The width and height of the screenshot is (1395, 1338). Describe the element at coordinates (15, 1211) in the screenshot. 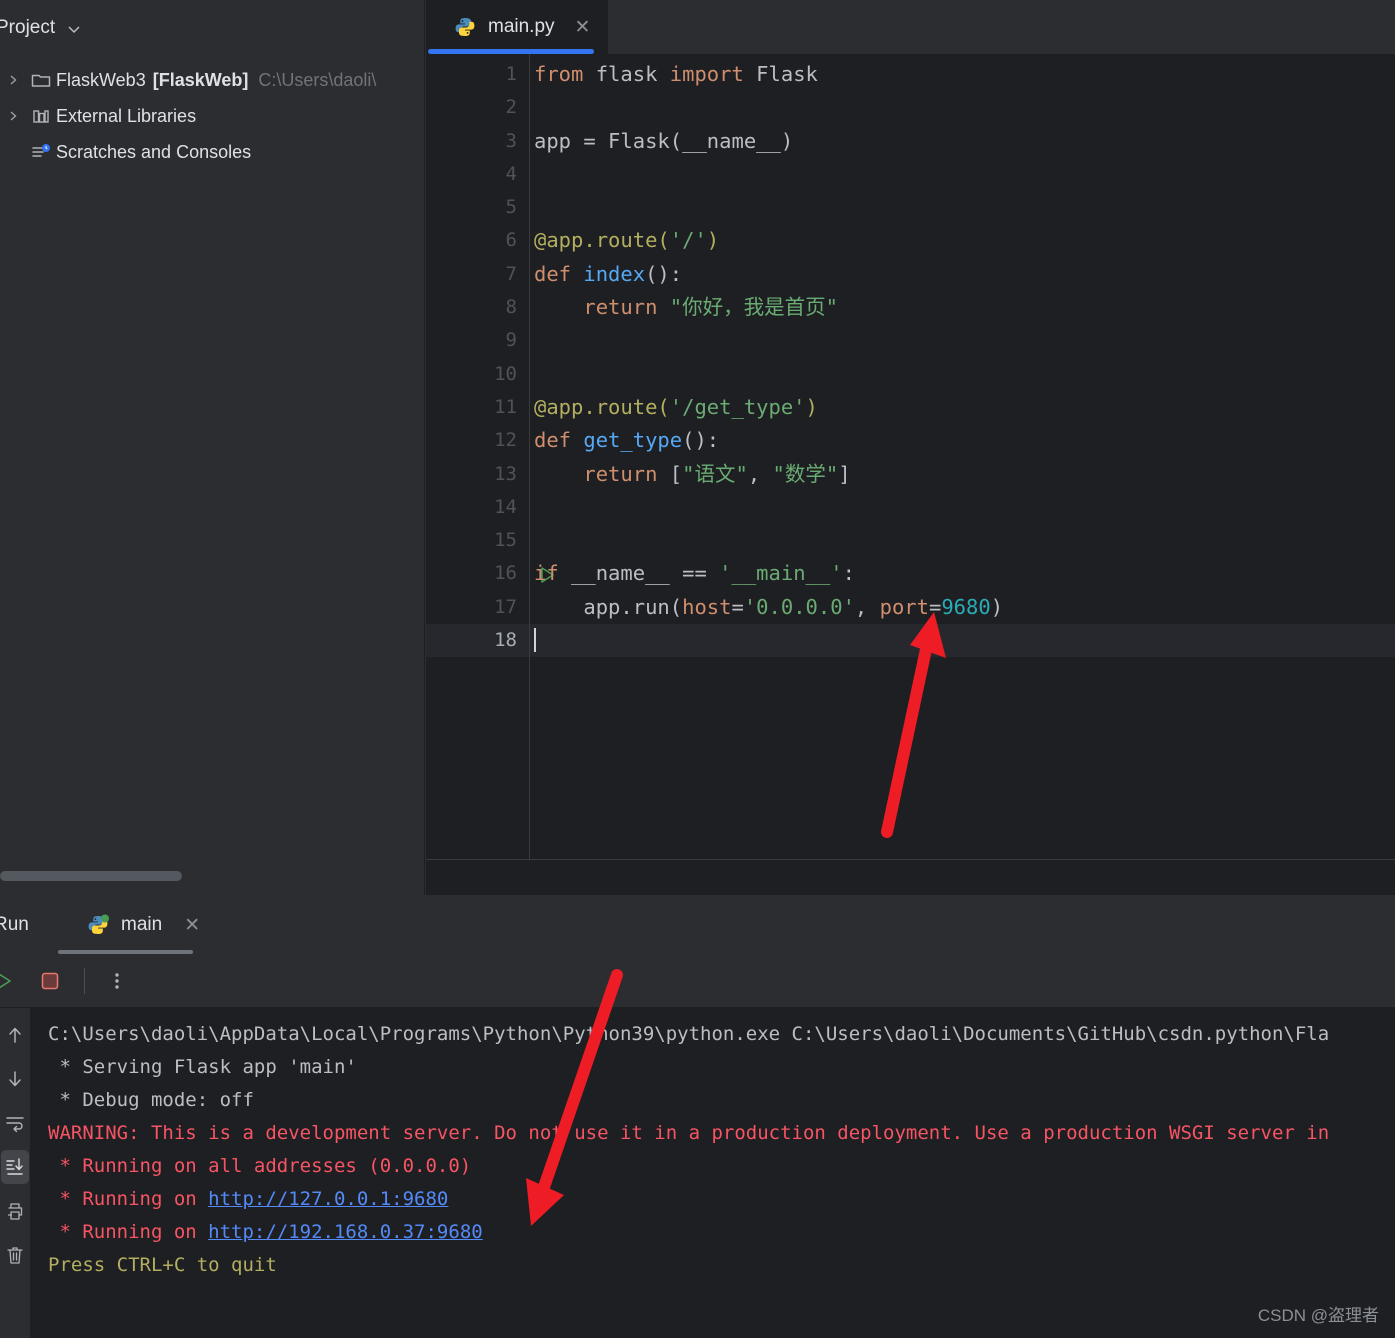

I see `printer-icon` at that location.